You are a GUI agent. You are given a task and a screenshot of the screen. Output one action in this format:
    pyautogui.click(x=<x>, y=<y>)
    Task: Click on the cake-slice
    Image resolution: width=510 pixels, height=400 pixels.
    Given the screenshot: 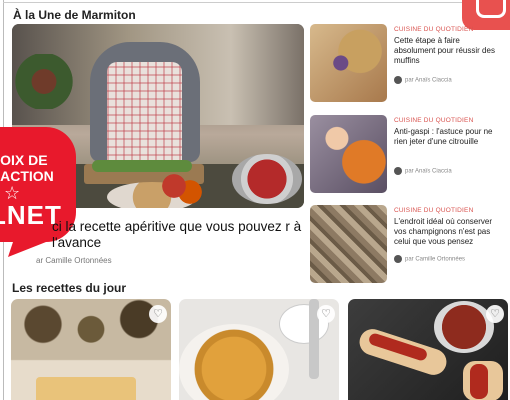 What is the action you would take?
    pyautogui.click(x=86, y=388)
    